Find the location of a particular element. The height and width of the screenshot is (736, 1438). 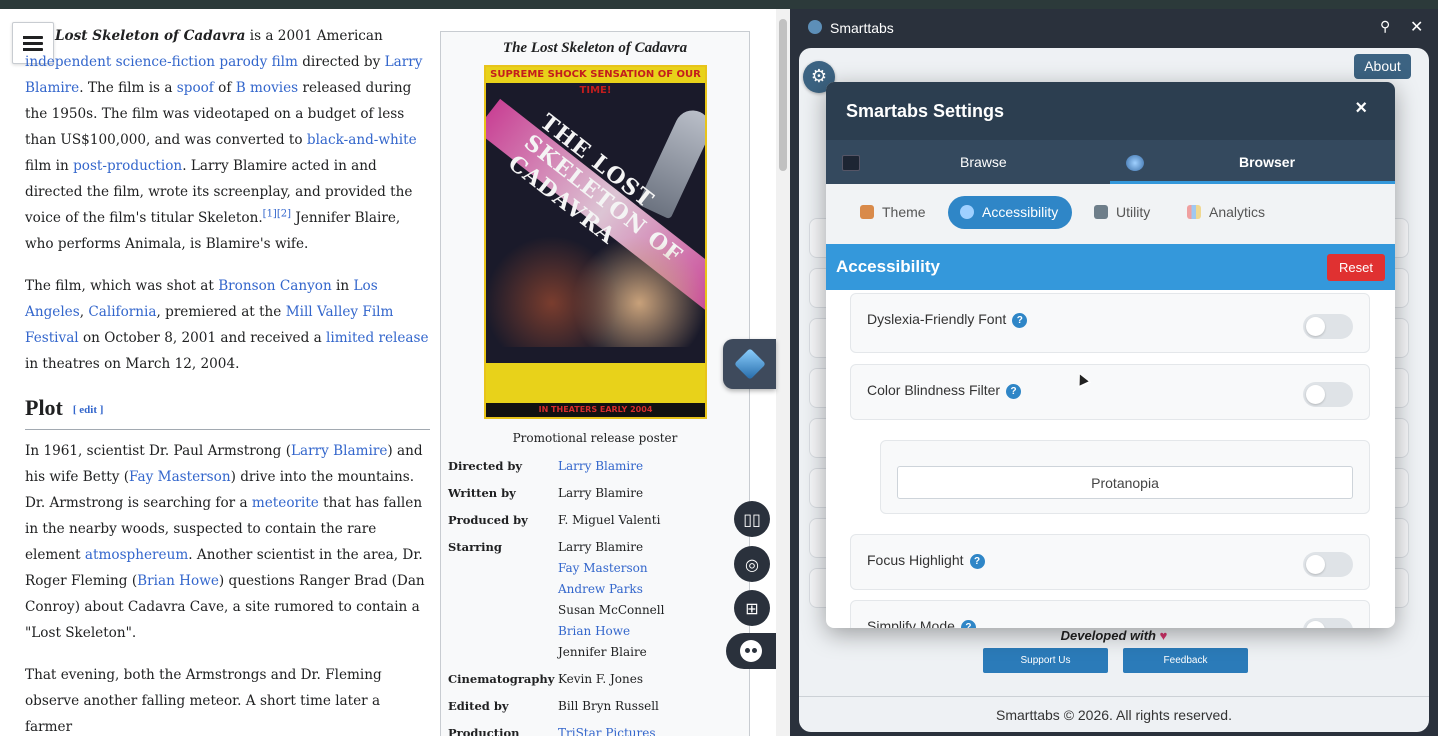

feedback-button: Feedback is located at coordinates (1185, 660).